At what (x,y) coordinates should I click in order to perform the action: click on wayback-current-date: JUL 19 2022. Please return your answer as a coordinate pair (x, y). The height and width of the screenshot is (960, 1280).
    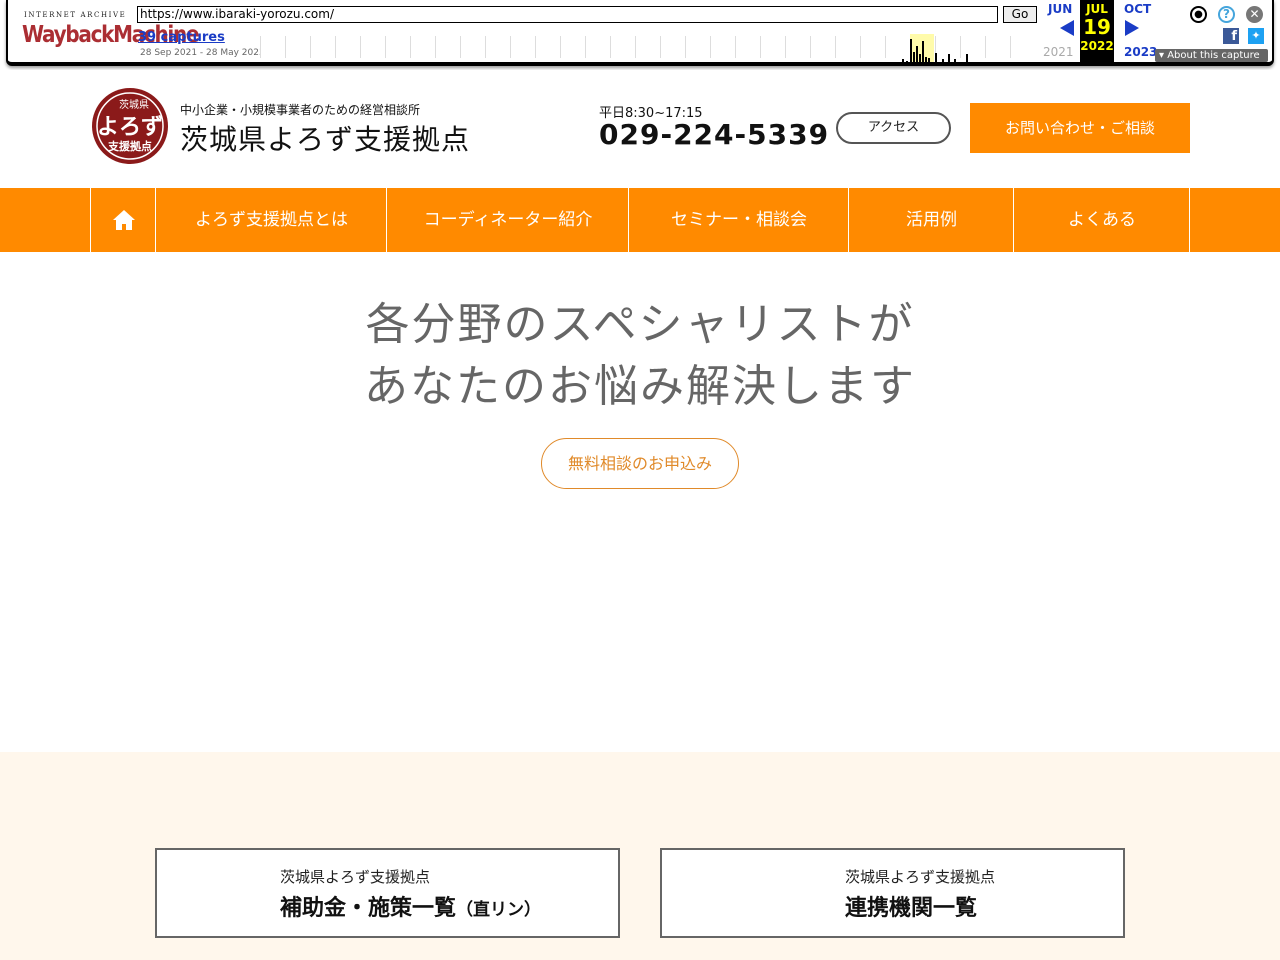
    Looking at the image, I should click on (1097, 31).